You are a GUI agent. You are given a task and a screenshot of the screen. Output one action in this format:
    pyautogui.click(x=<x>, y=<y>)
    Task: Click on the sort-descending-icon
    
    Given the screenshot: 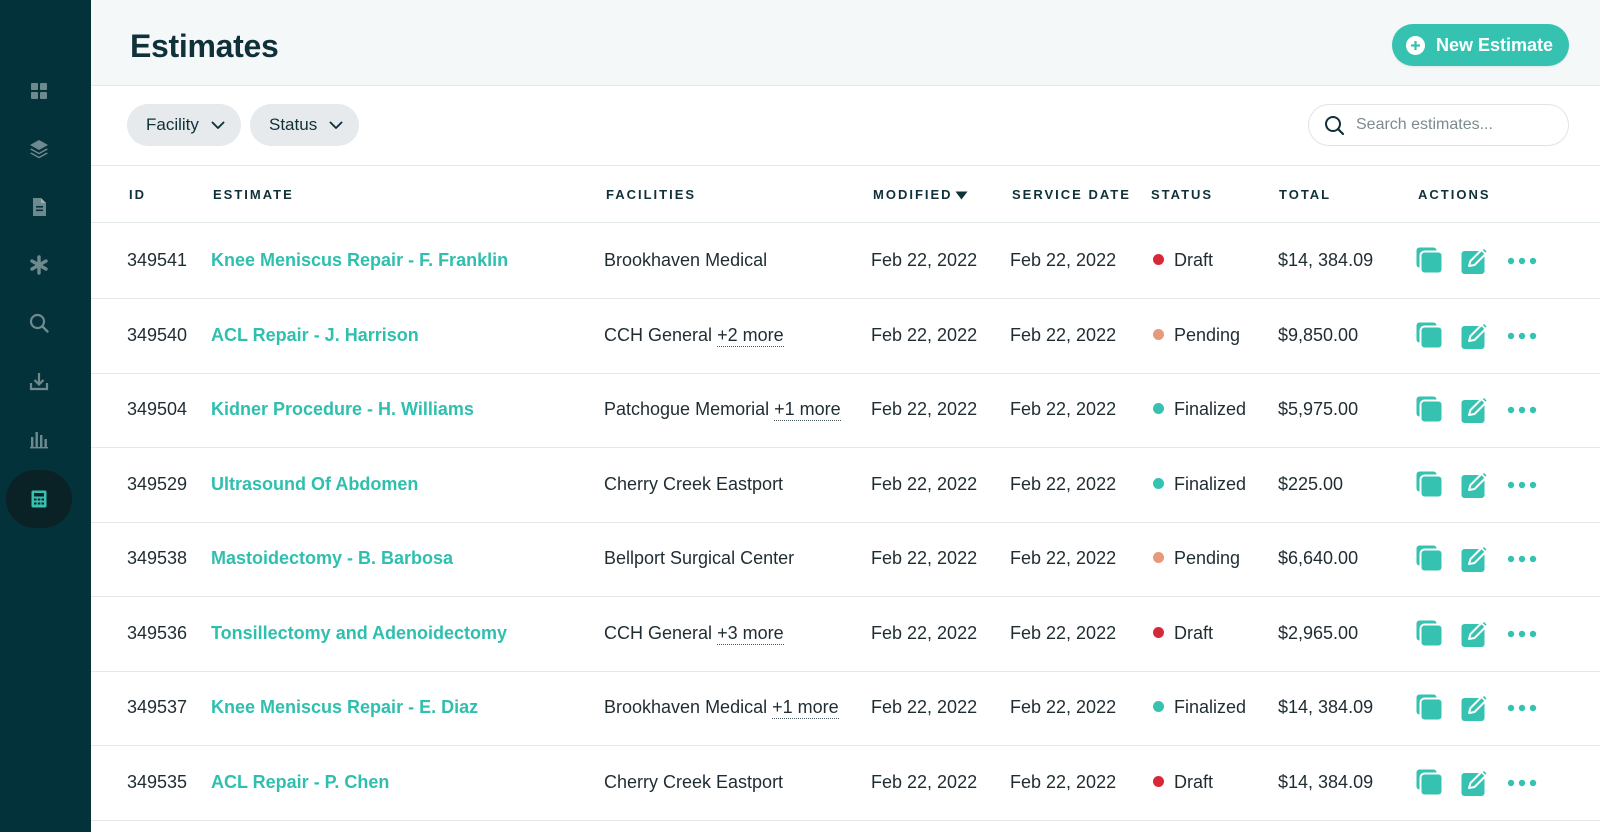 What is the action you would take?
    pyautogui.click(x=961, y=195)
    